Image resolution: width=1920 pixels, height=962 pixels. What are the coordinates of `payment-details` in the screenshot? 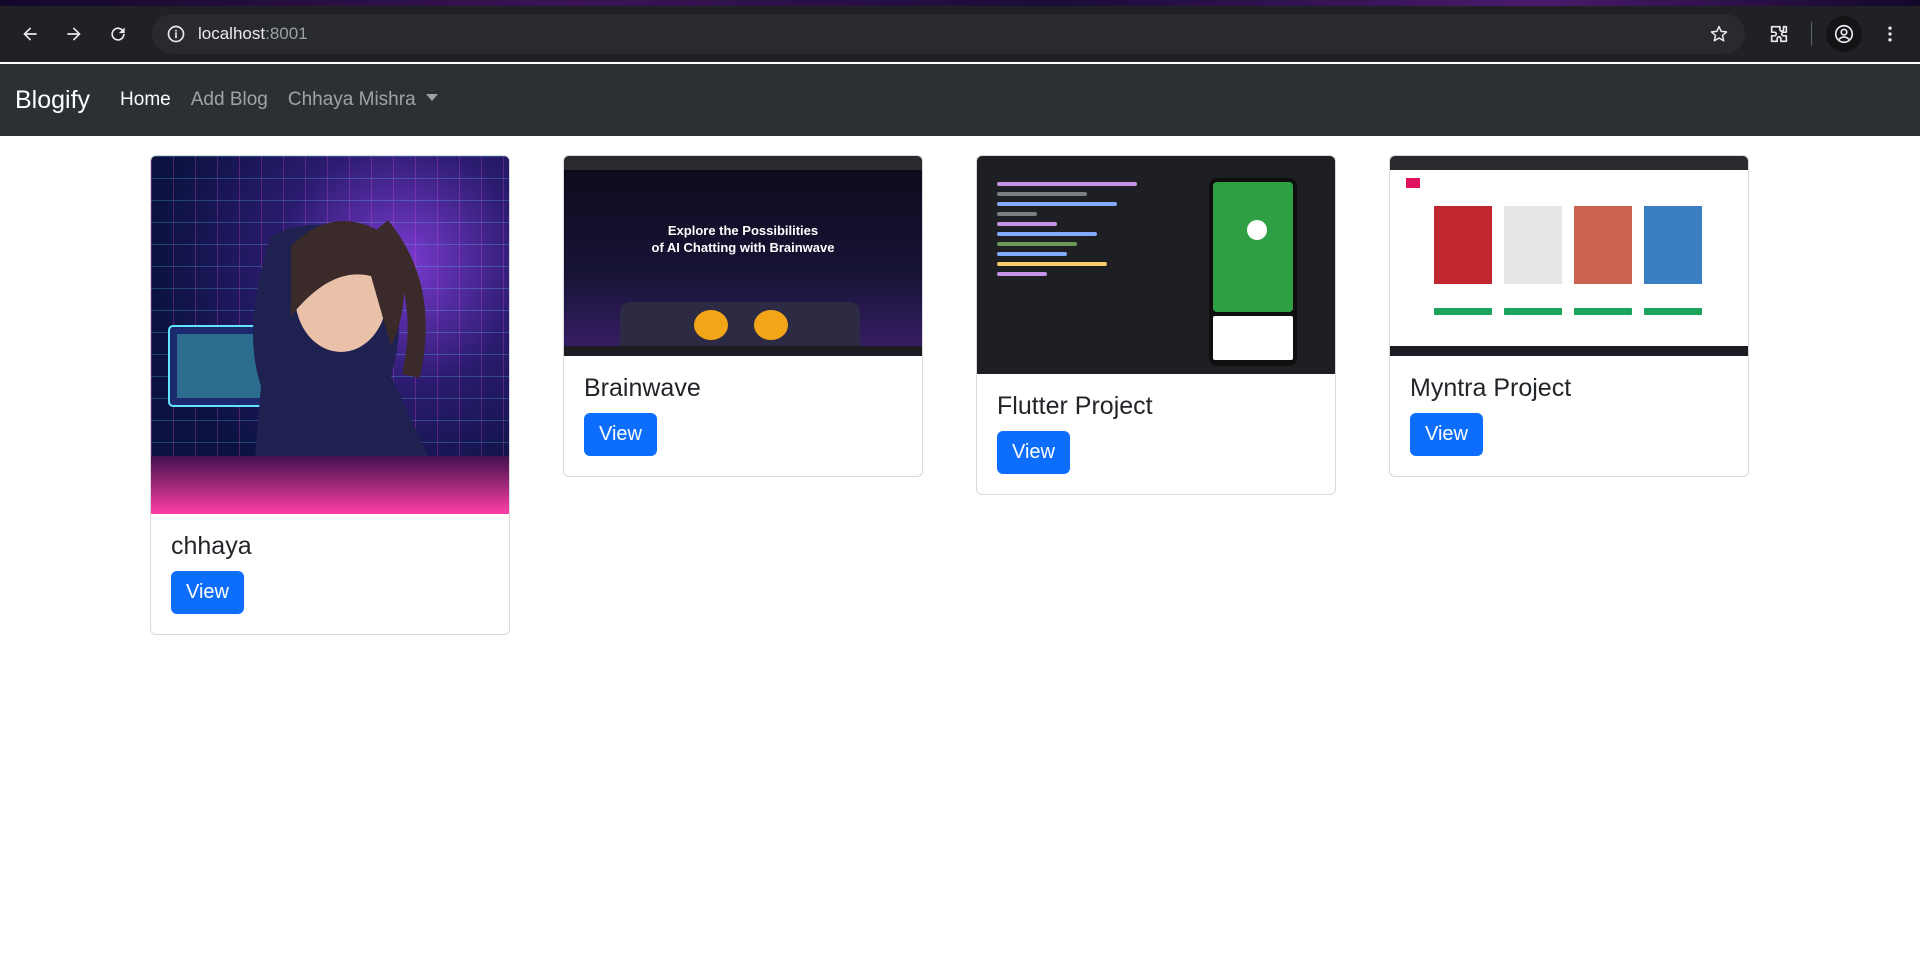 It's located at (1253, 338).